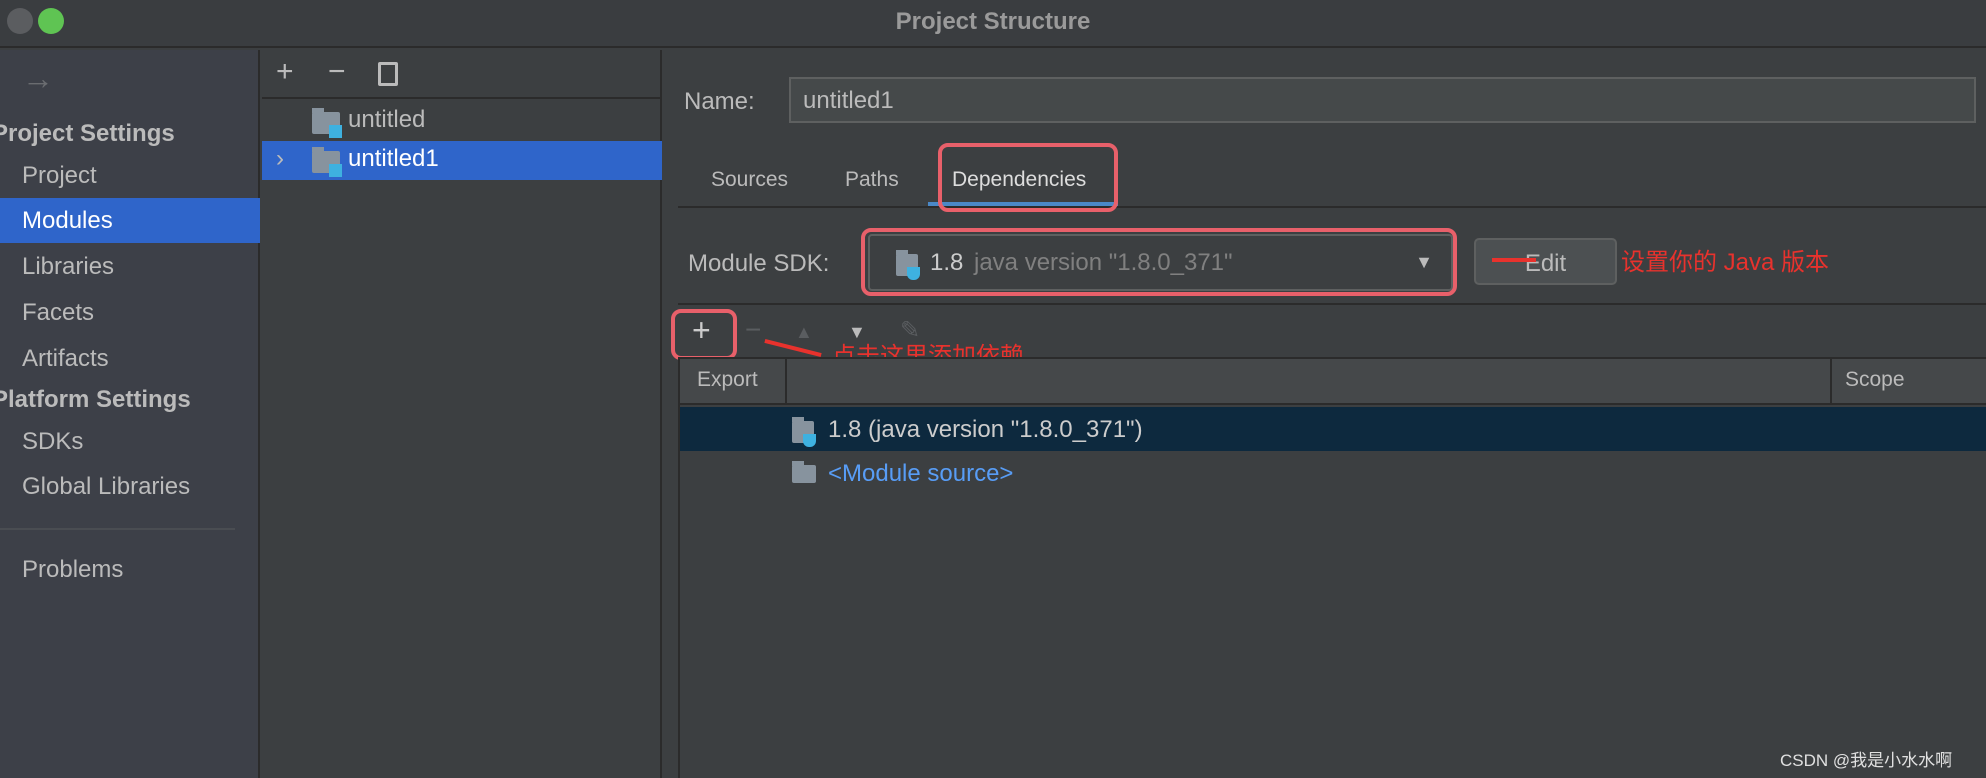 Image resolution: width=1986 pixels, height=778 pixels. I want to click on source-folder-icon, so click(804, 472).